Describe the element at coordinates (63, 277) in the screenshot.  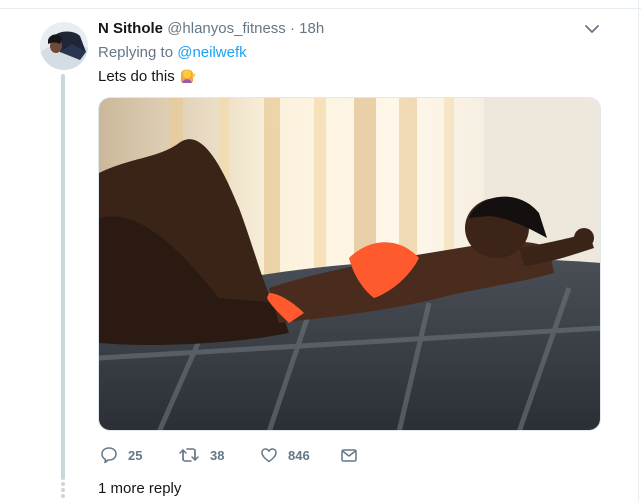
I see `thread-line` at that location.